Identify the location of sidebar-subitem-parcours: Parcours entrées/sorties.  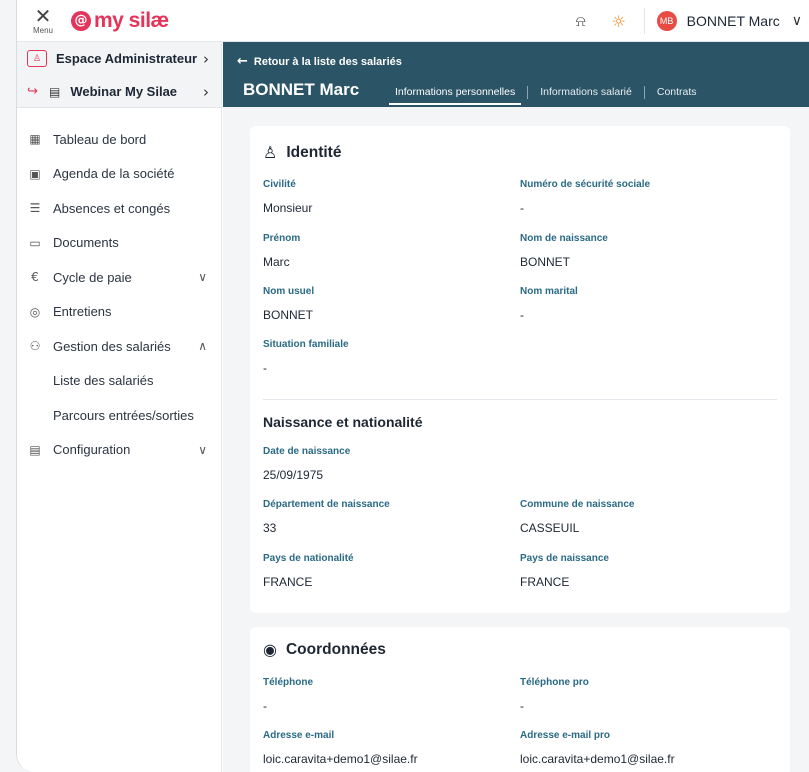
(119, 415).